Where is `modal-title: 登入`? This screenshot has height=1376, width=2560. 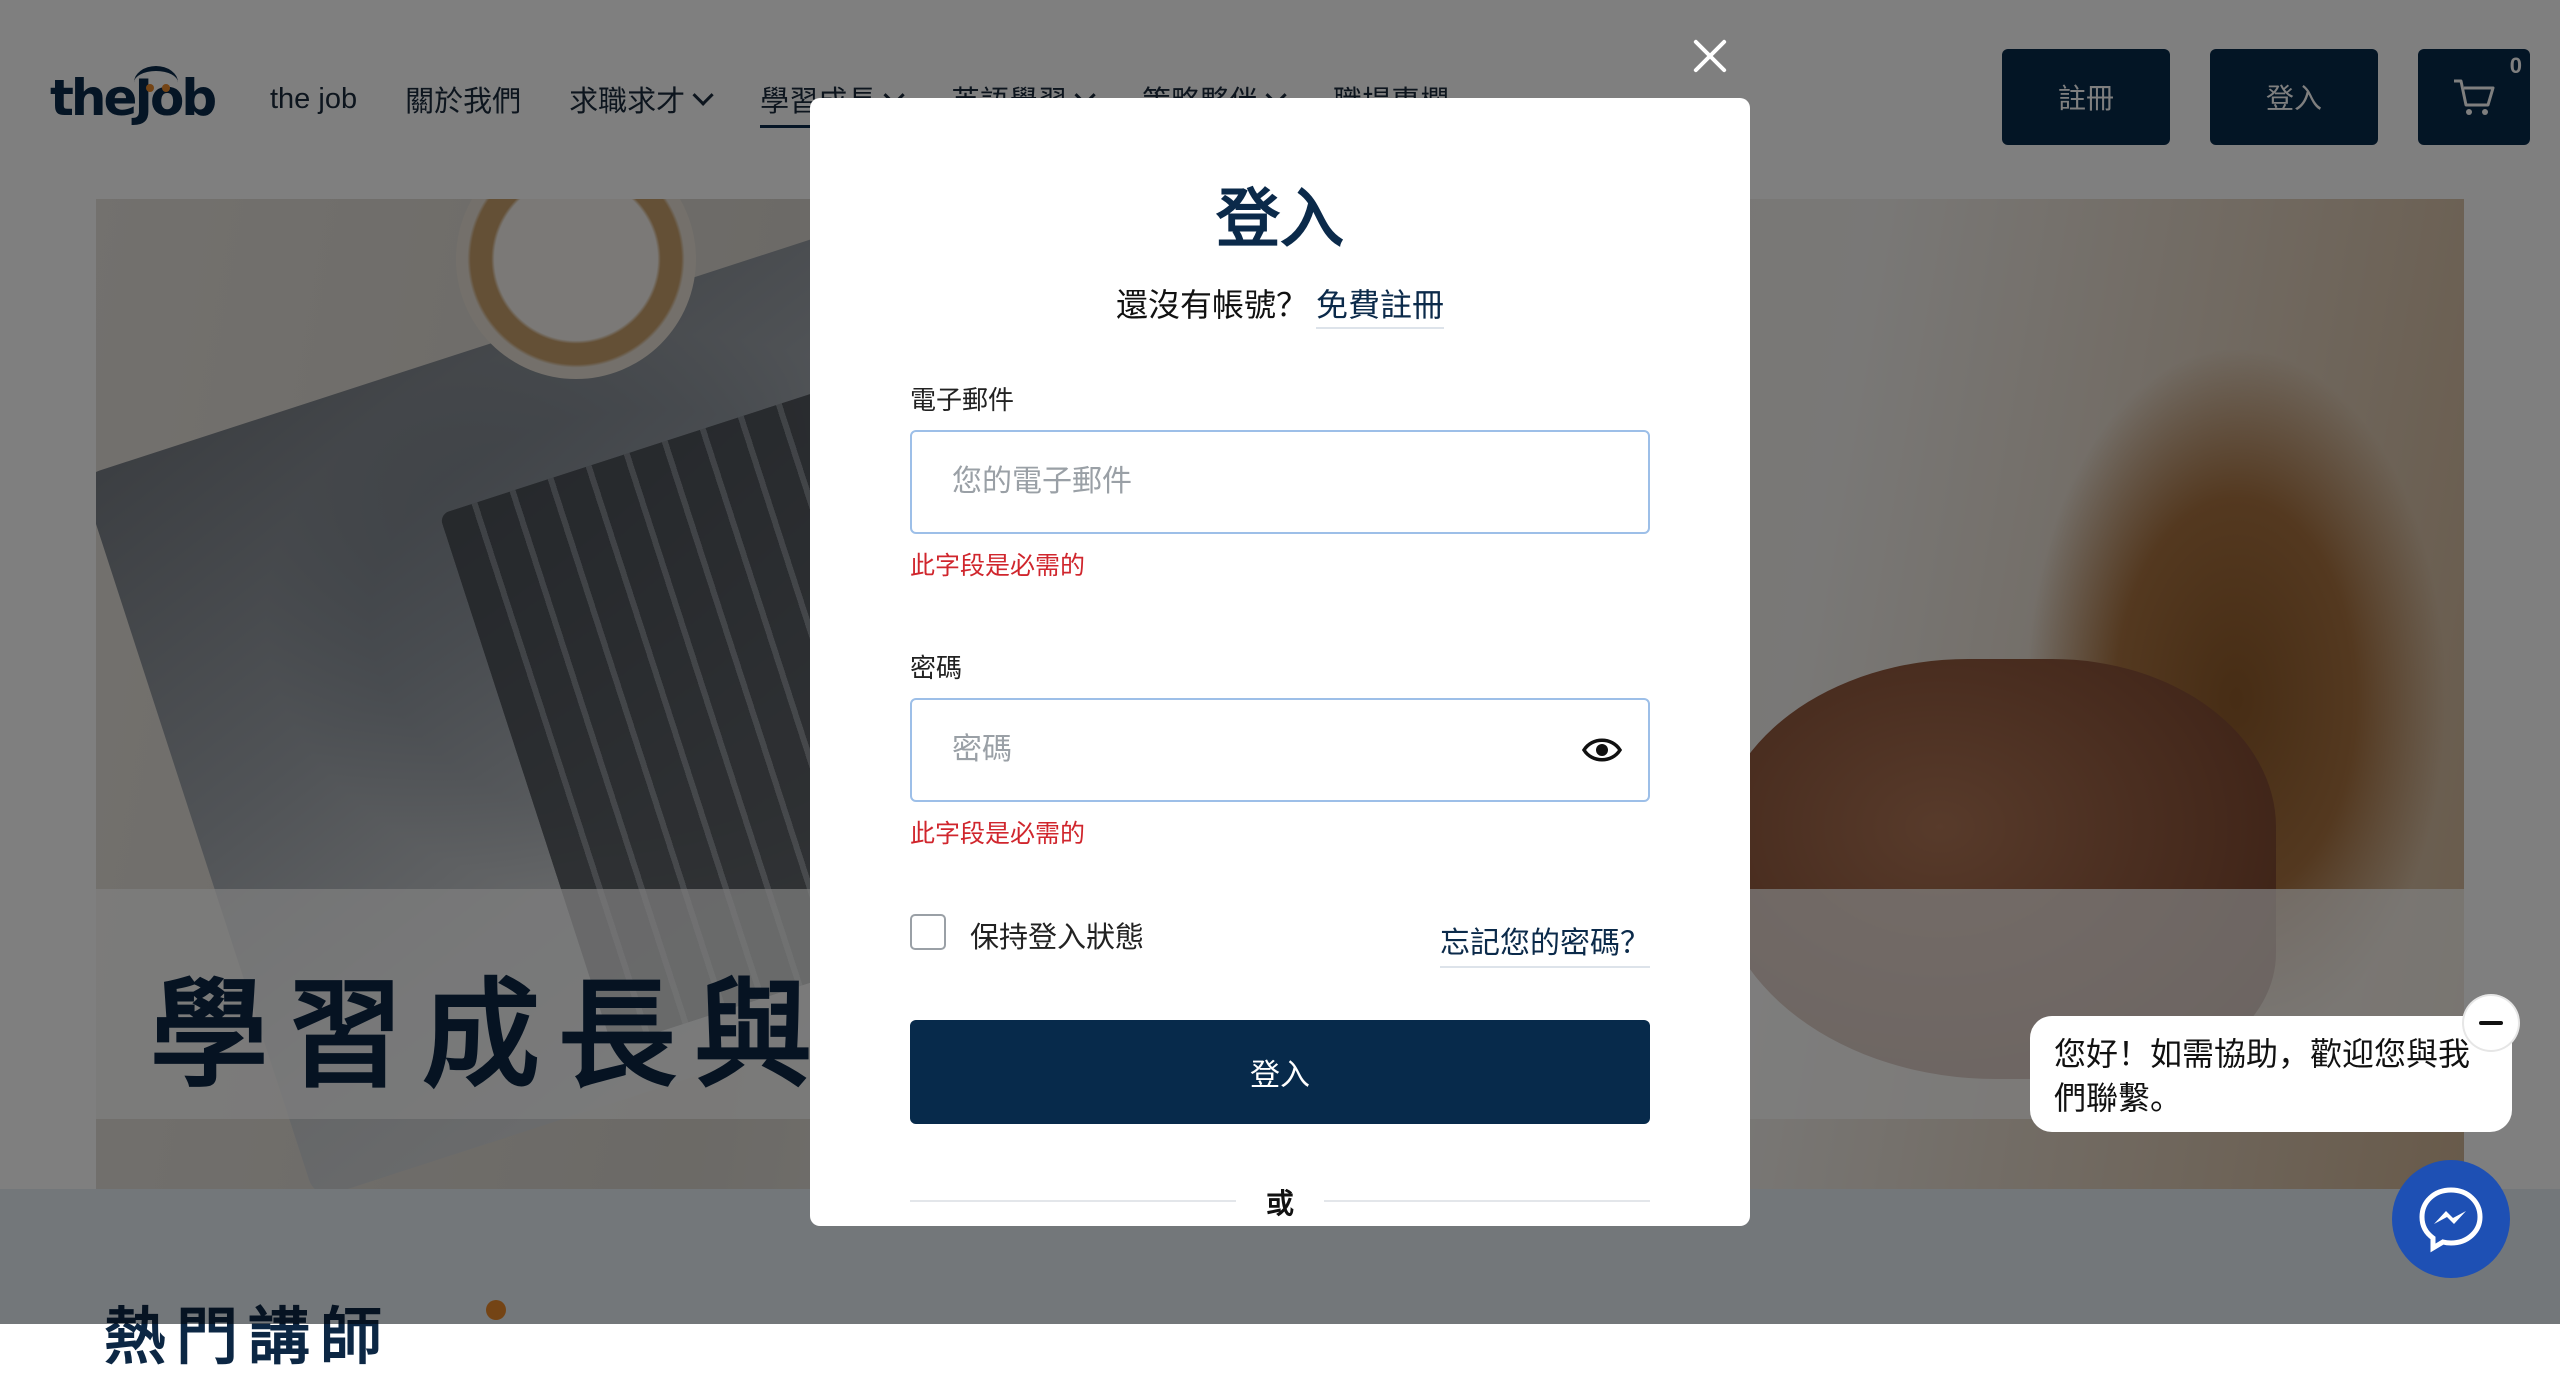 modal-title: 登入 is located at coordinates (1280, 220).